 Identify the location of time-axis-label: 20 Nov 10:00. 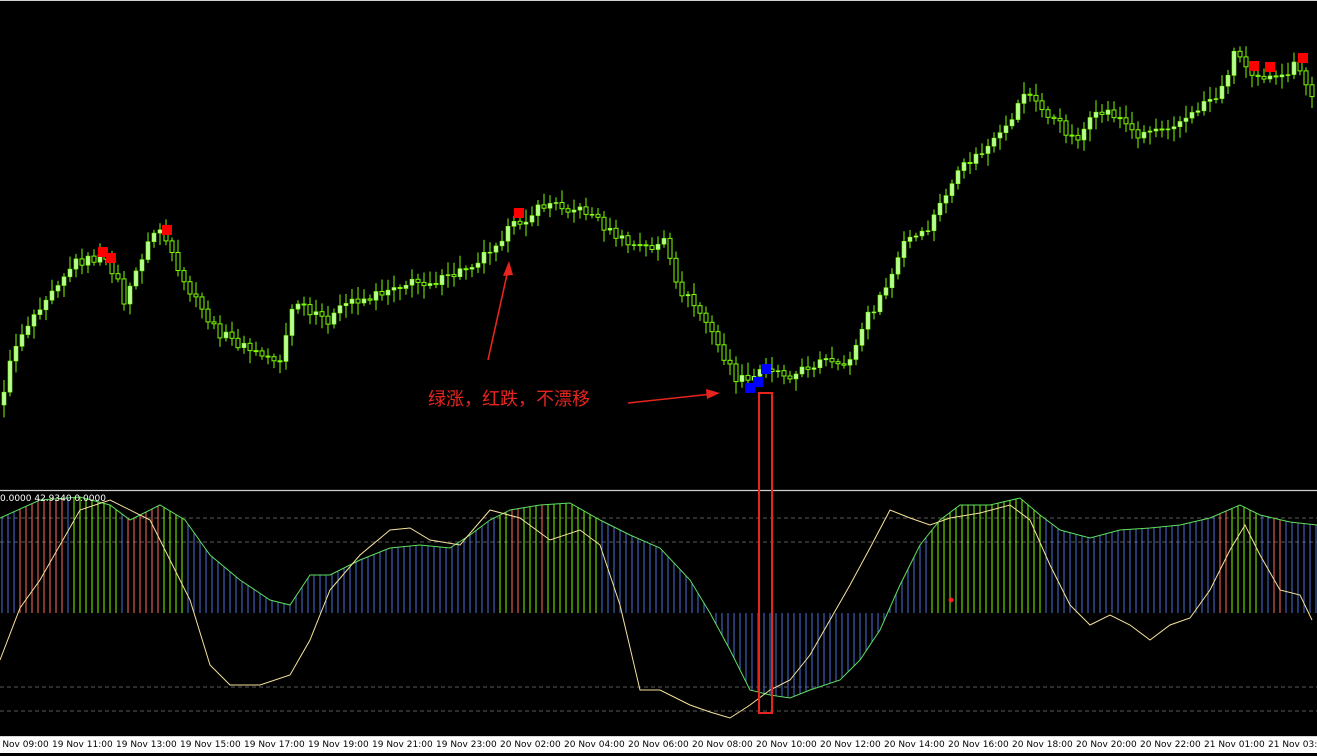
(786, 745).